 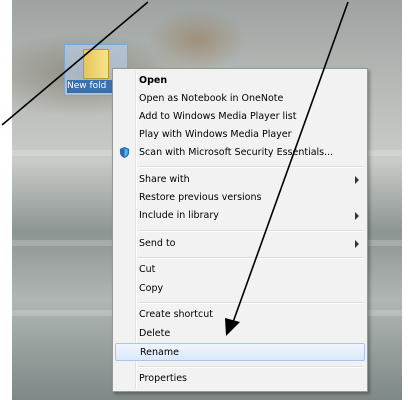 I want to click on folder-icon, so click(x=96, y=64).